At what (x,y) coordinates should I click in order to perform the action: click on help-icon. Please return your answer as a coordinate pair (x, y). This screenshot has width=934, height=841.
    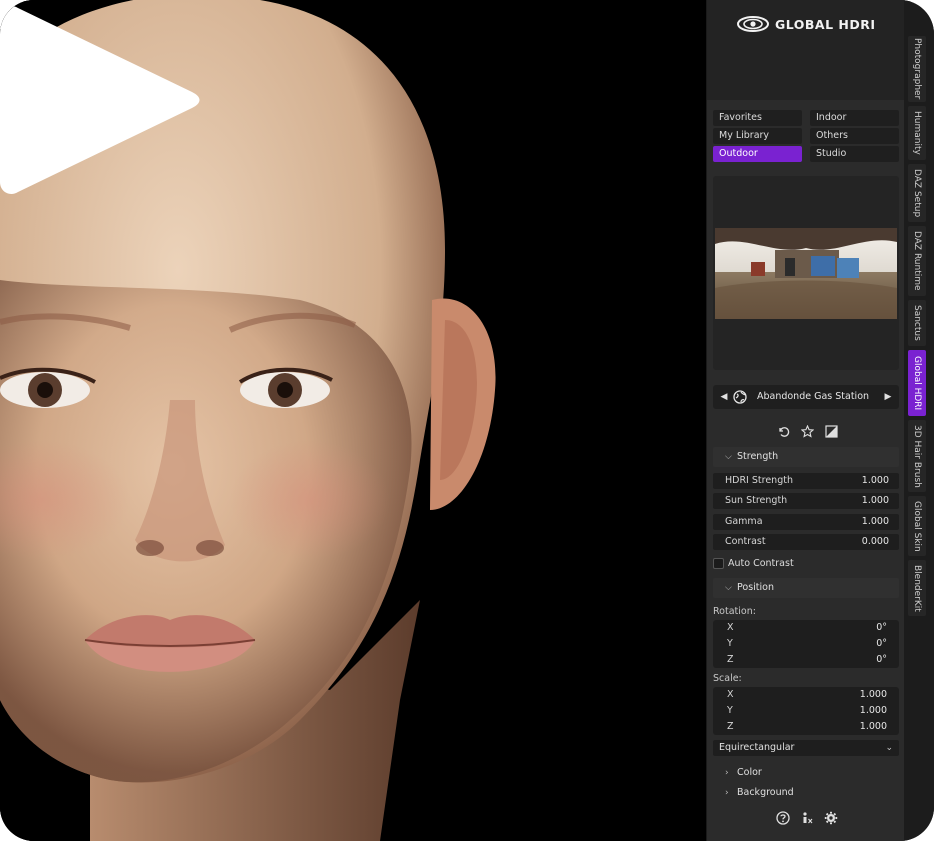
    Looking at the image, I should click on (783, 818).